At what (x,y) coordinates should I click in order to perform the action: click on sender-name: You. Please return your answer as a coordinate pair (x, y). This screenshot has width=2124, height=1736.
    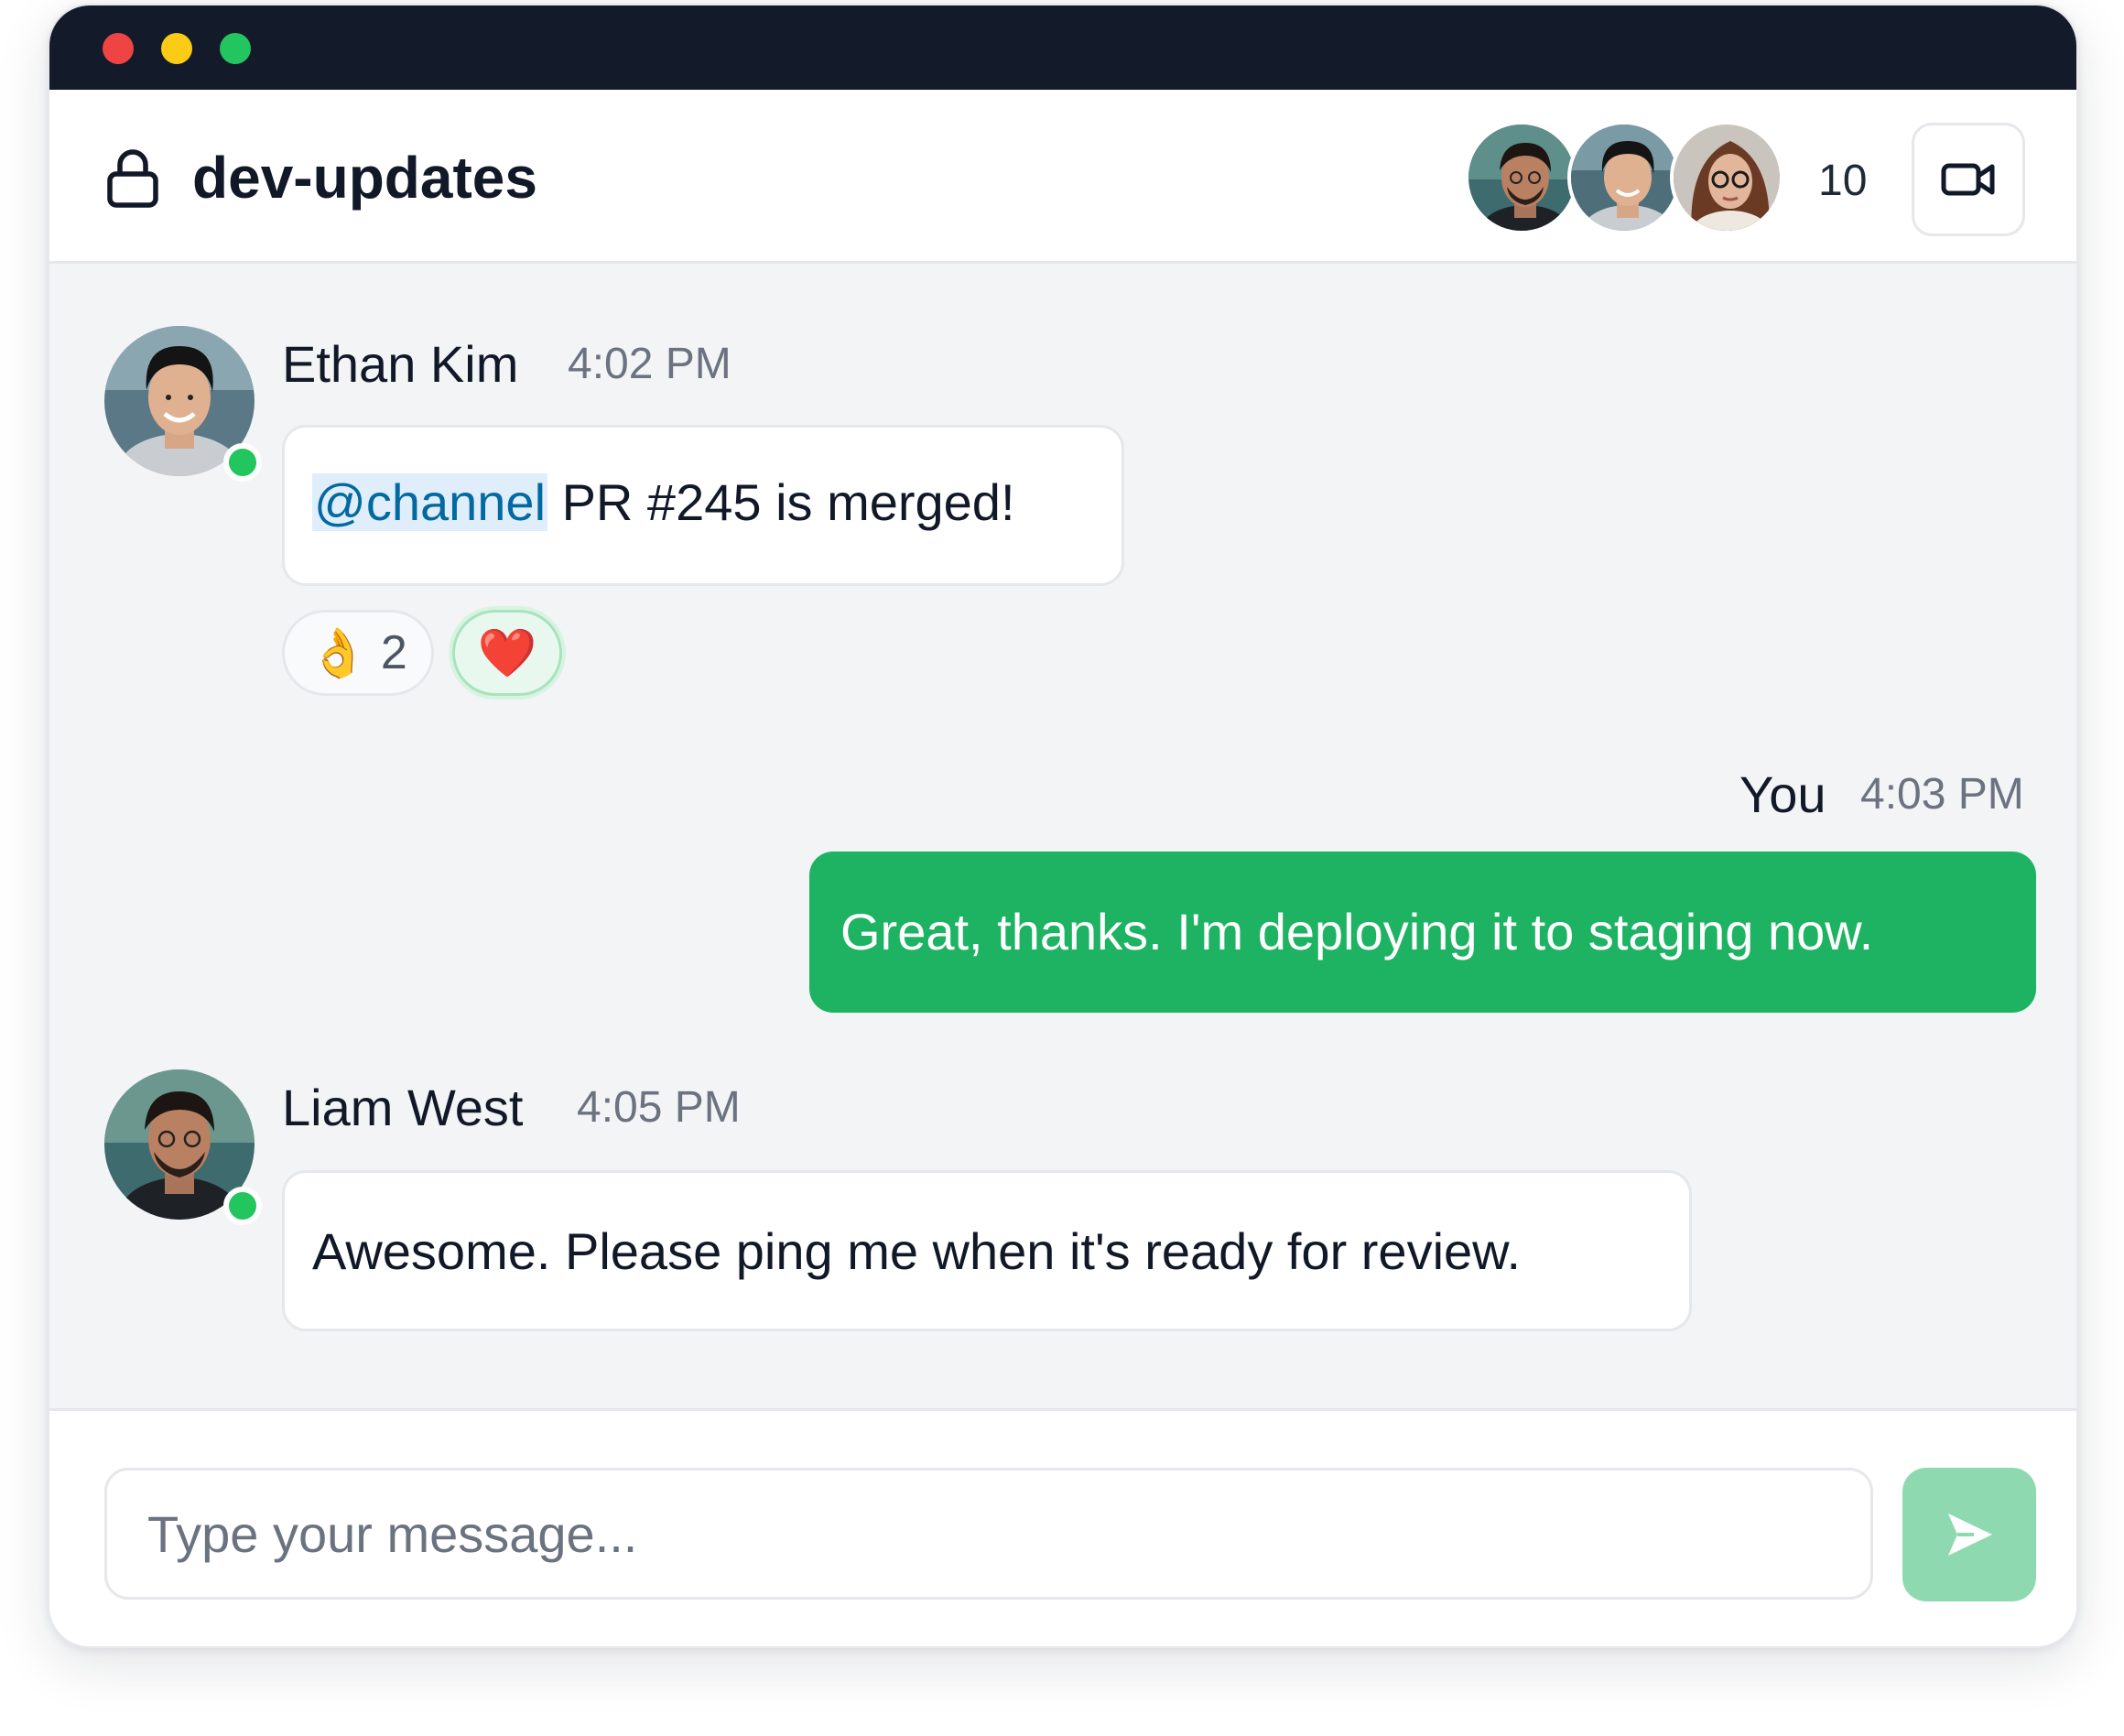
    Looking at the image, I should click on (1783, 794).